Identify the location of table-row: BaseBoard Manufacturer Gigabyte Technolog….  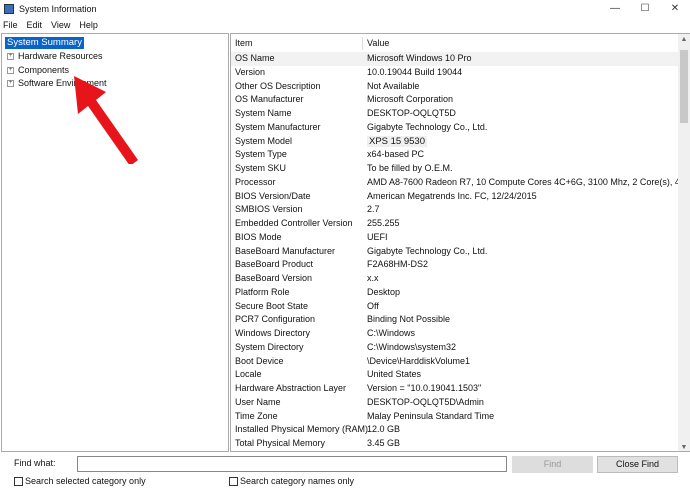
(455, 252).